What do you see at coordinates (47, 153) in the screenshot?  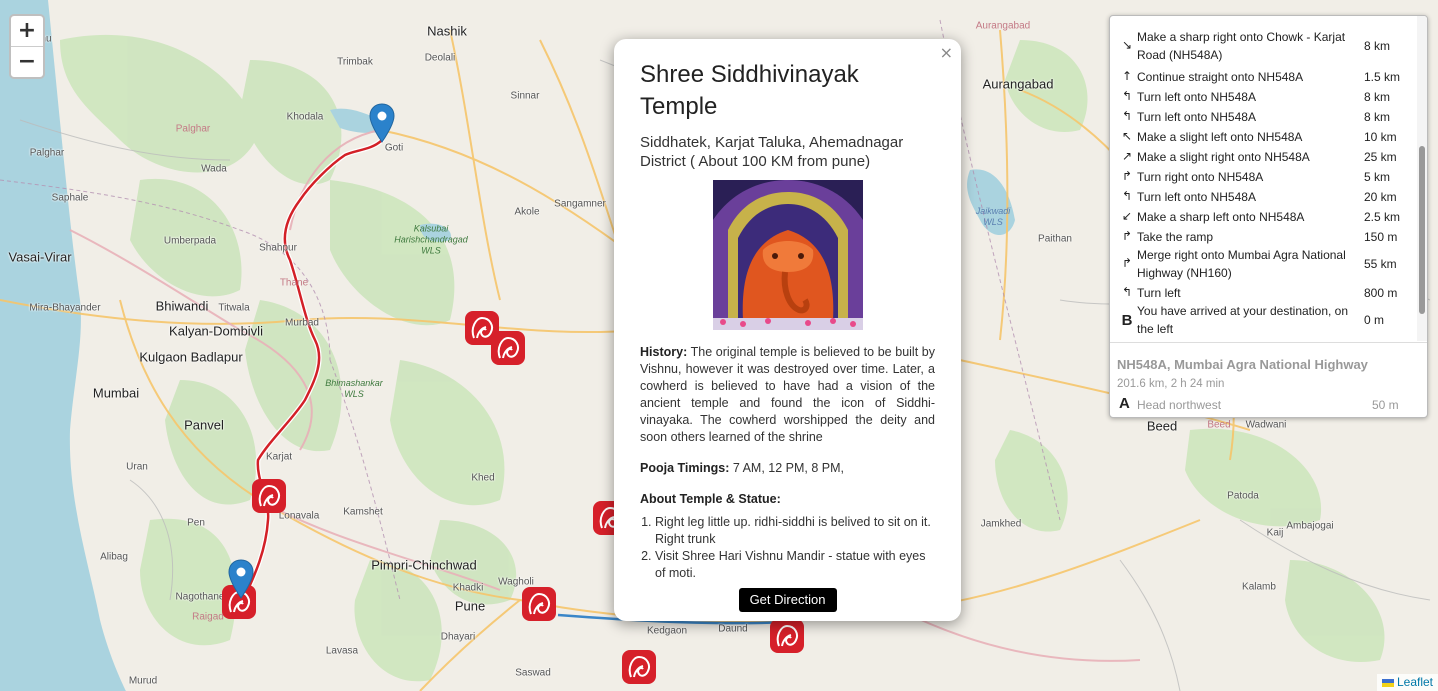 I see `place-label: Palghar` at bounding box center [47, 153].